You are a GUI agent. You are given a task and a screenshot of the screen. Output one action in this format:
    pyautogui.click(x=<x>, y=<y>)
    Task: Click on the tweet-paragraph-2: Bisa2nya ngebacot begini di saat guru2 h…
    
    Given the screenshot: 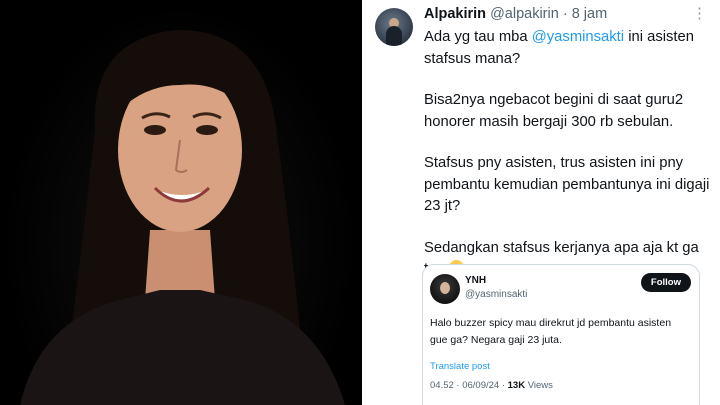 What is the action you would take?
    pyautogui.click(x=554, y=111)
    